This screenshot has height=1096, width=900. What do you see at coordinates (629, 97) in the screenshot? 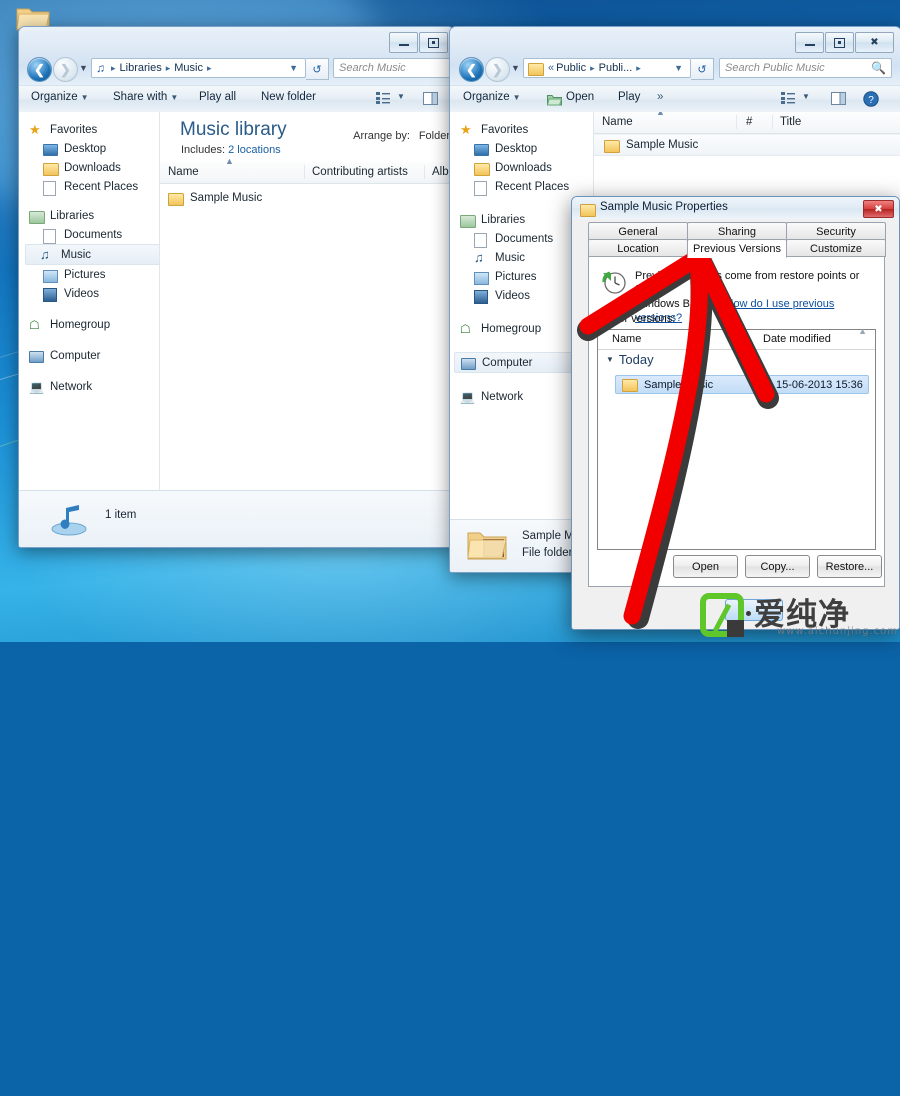
I see `play-button: Play` at bounding box center [629, 97].